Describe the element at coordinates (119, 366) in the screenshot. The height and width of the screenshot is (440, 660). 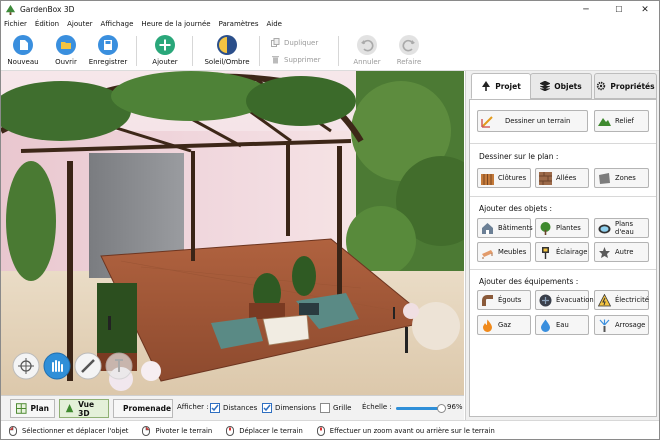
I see `pole-tool-button` at that location.